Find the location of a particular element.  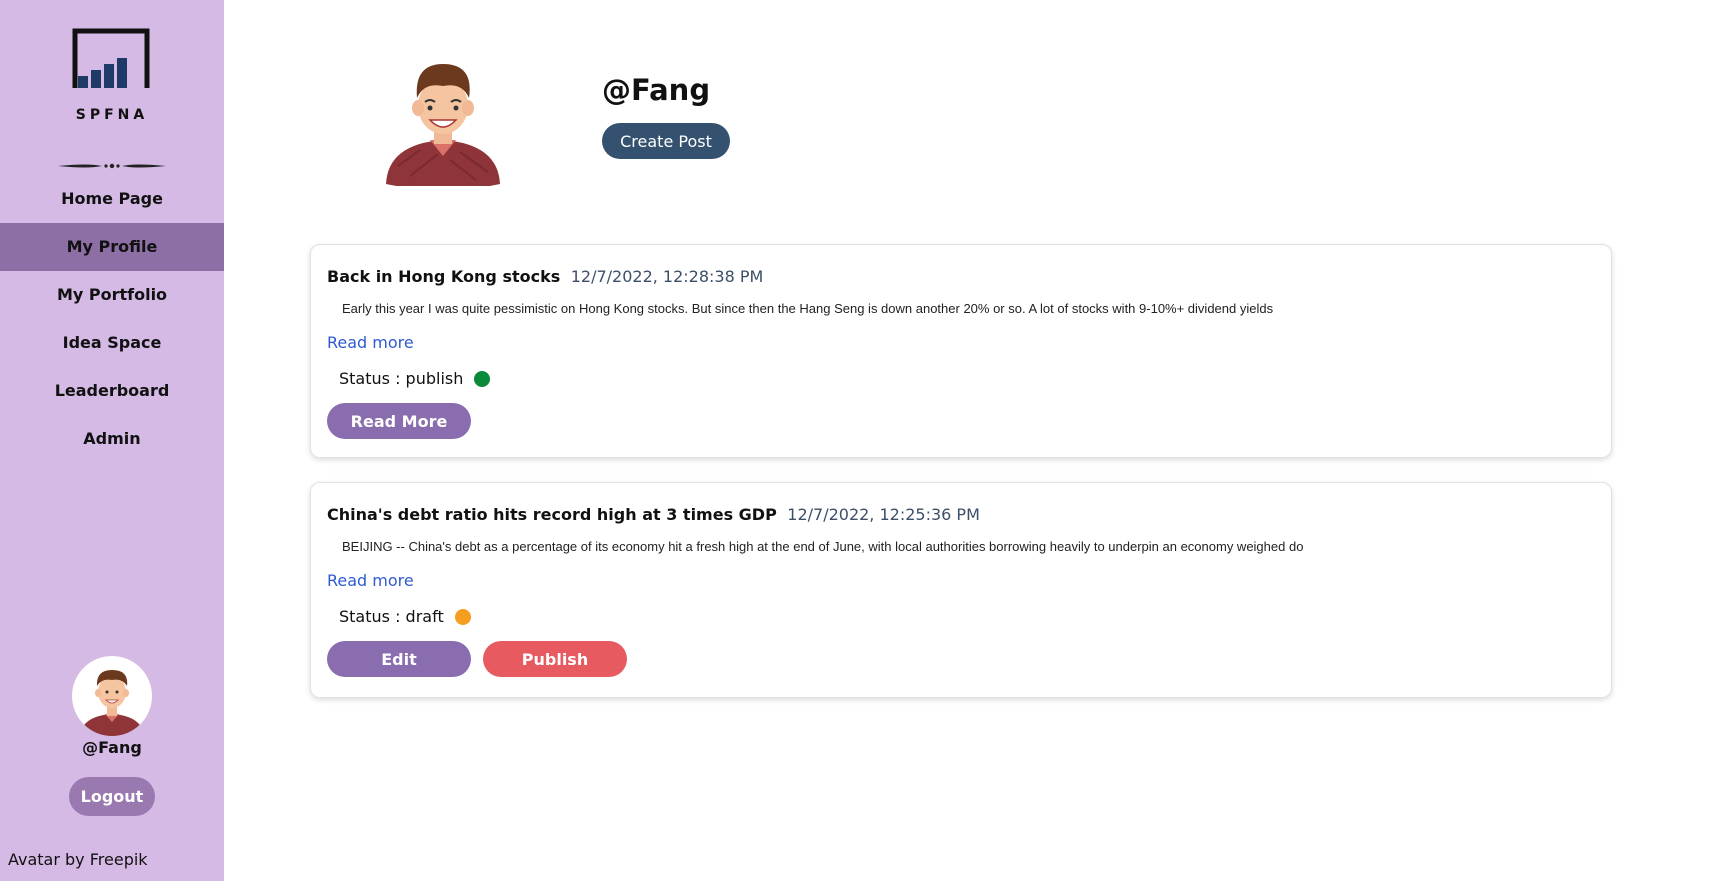

ornament-divider is located at coordinates (112, 166).